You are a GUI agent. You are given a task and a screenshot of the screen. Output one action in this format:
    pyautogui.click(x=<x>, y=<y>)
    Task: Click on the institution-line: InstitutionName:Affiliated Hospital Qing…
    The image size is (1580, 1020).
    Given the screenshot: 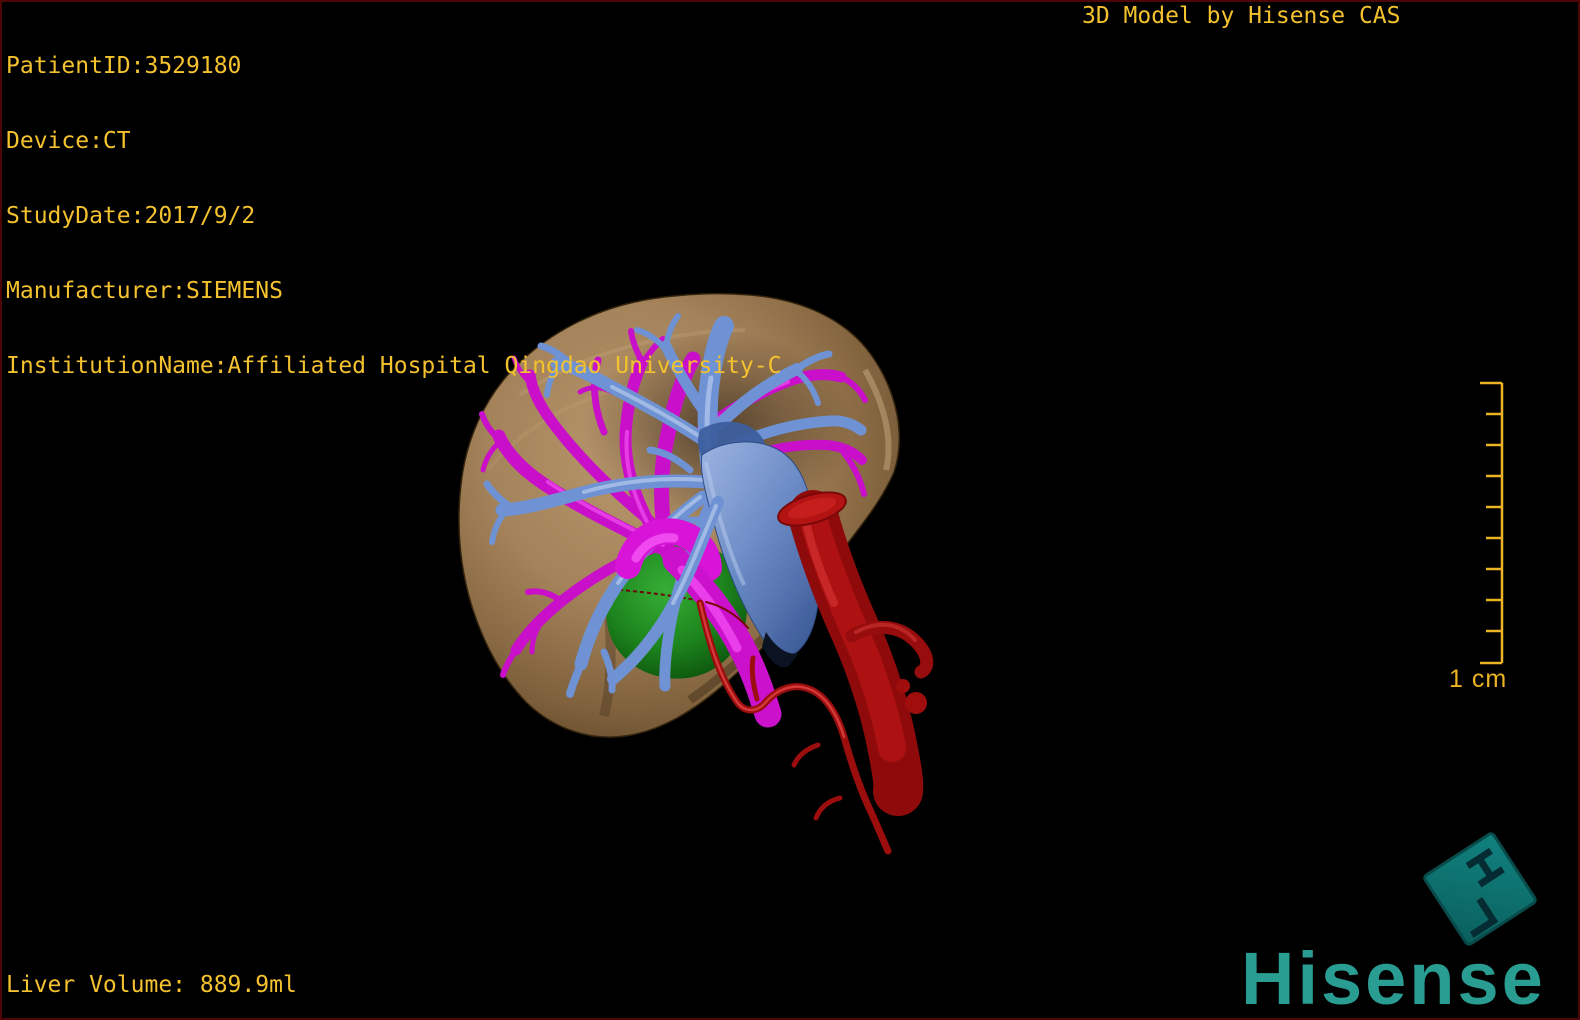 What is the action you would take?
    pyautogui.click(x=394, y=366)
    